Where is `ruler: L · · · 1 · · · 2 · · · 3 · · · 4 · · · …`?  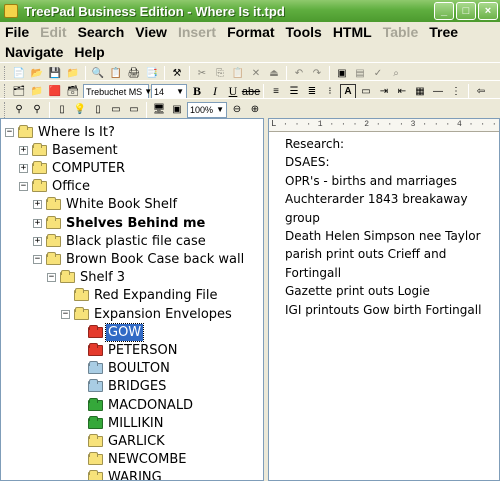 ruler: L · · · 1 · · · 2 · · · 3 · · · 4 · · · … is located at coordinates (384, 125).